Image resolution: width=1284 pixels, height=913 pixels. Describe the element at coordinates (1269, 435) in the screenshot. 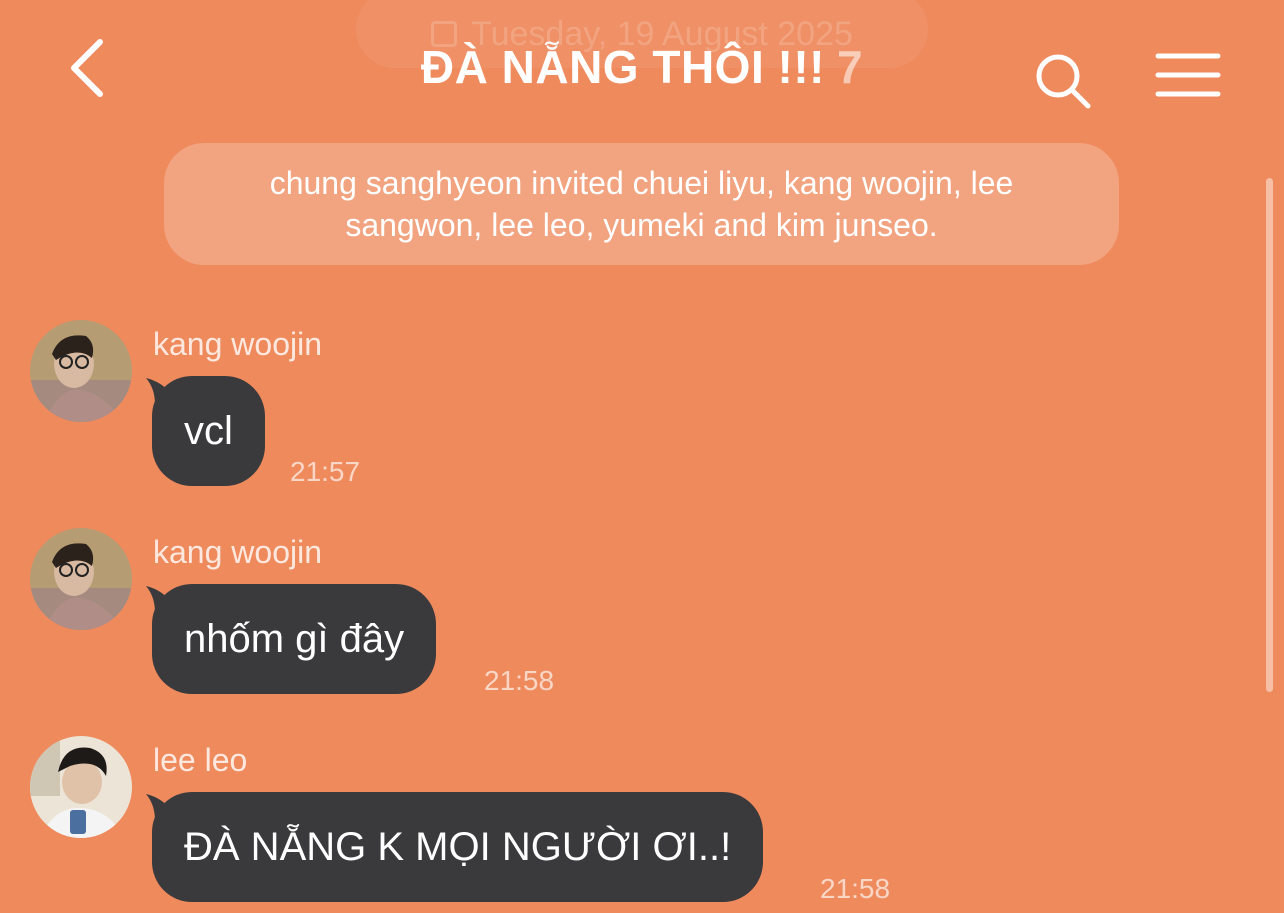

I see `scrollbar` at that location.